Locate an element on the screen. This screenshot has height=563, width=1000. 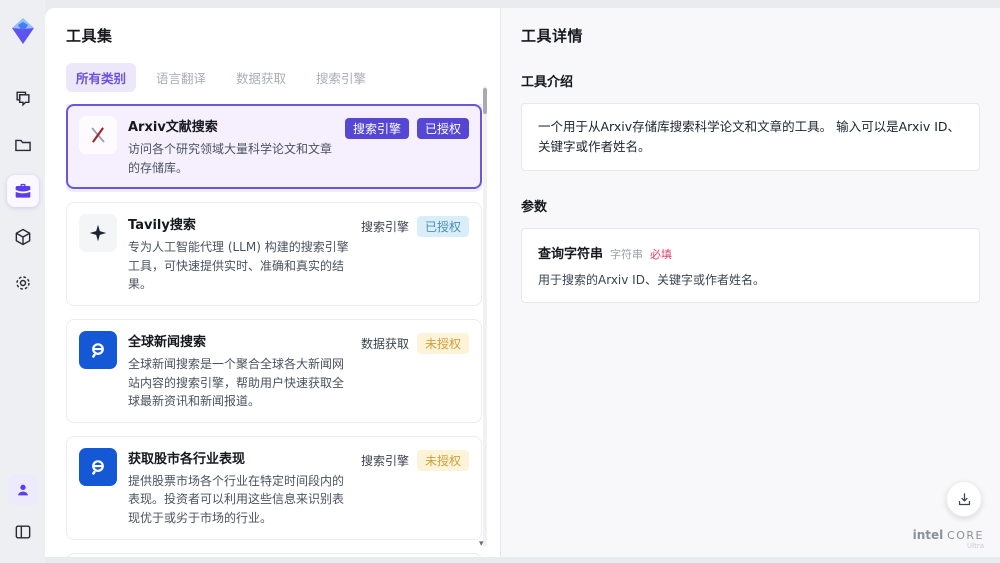
param-card: 查询字符串 字符串 必填 用于搜索的Arxiv ID、关键字或作者姓名。 is located at coordinates (750, 265).